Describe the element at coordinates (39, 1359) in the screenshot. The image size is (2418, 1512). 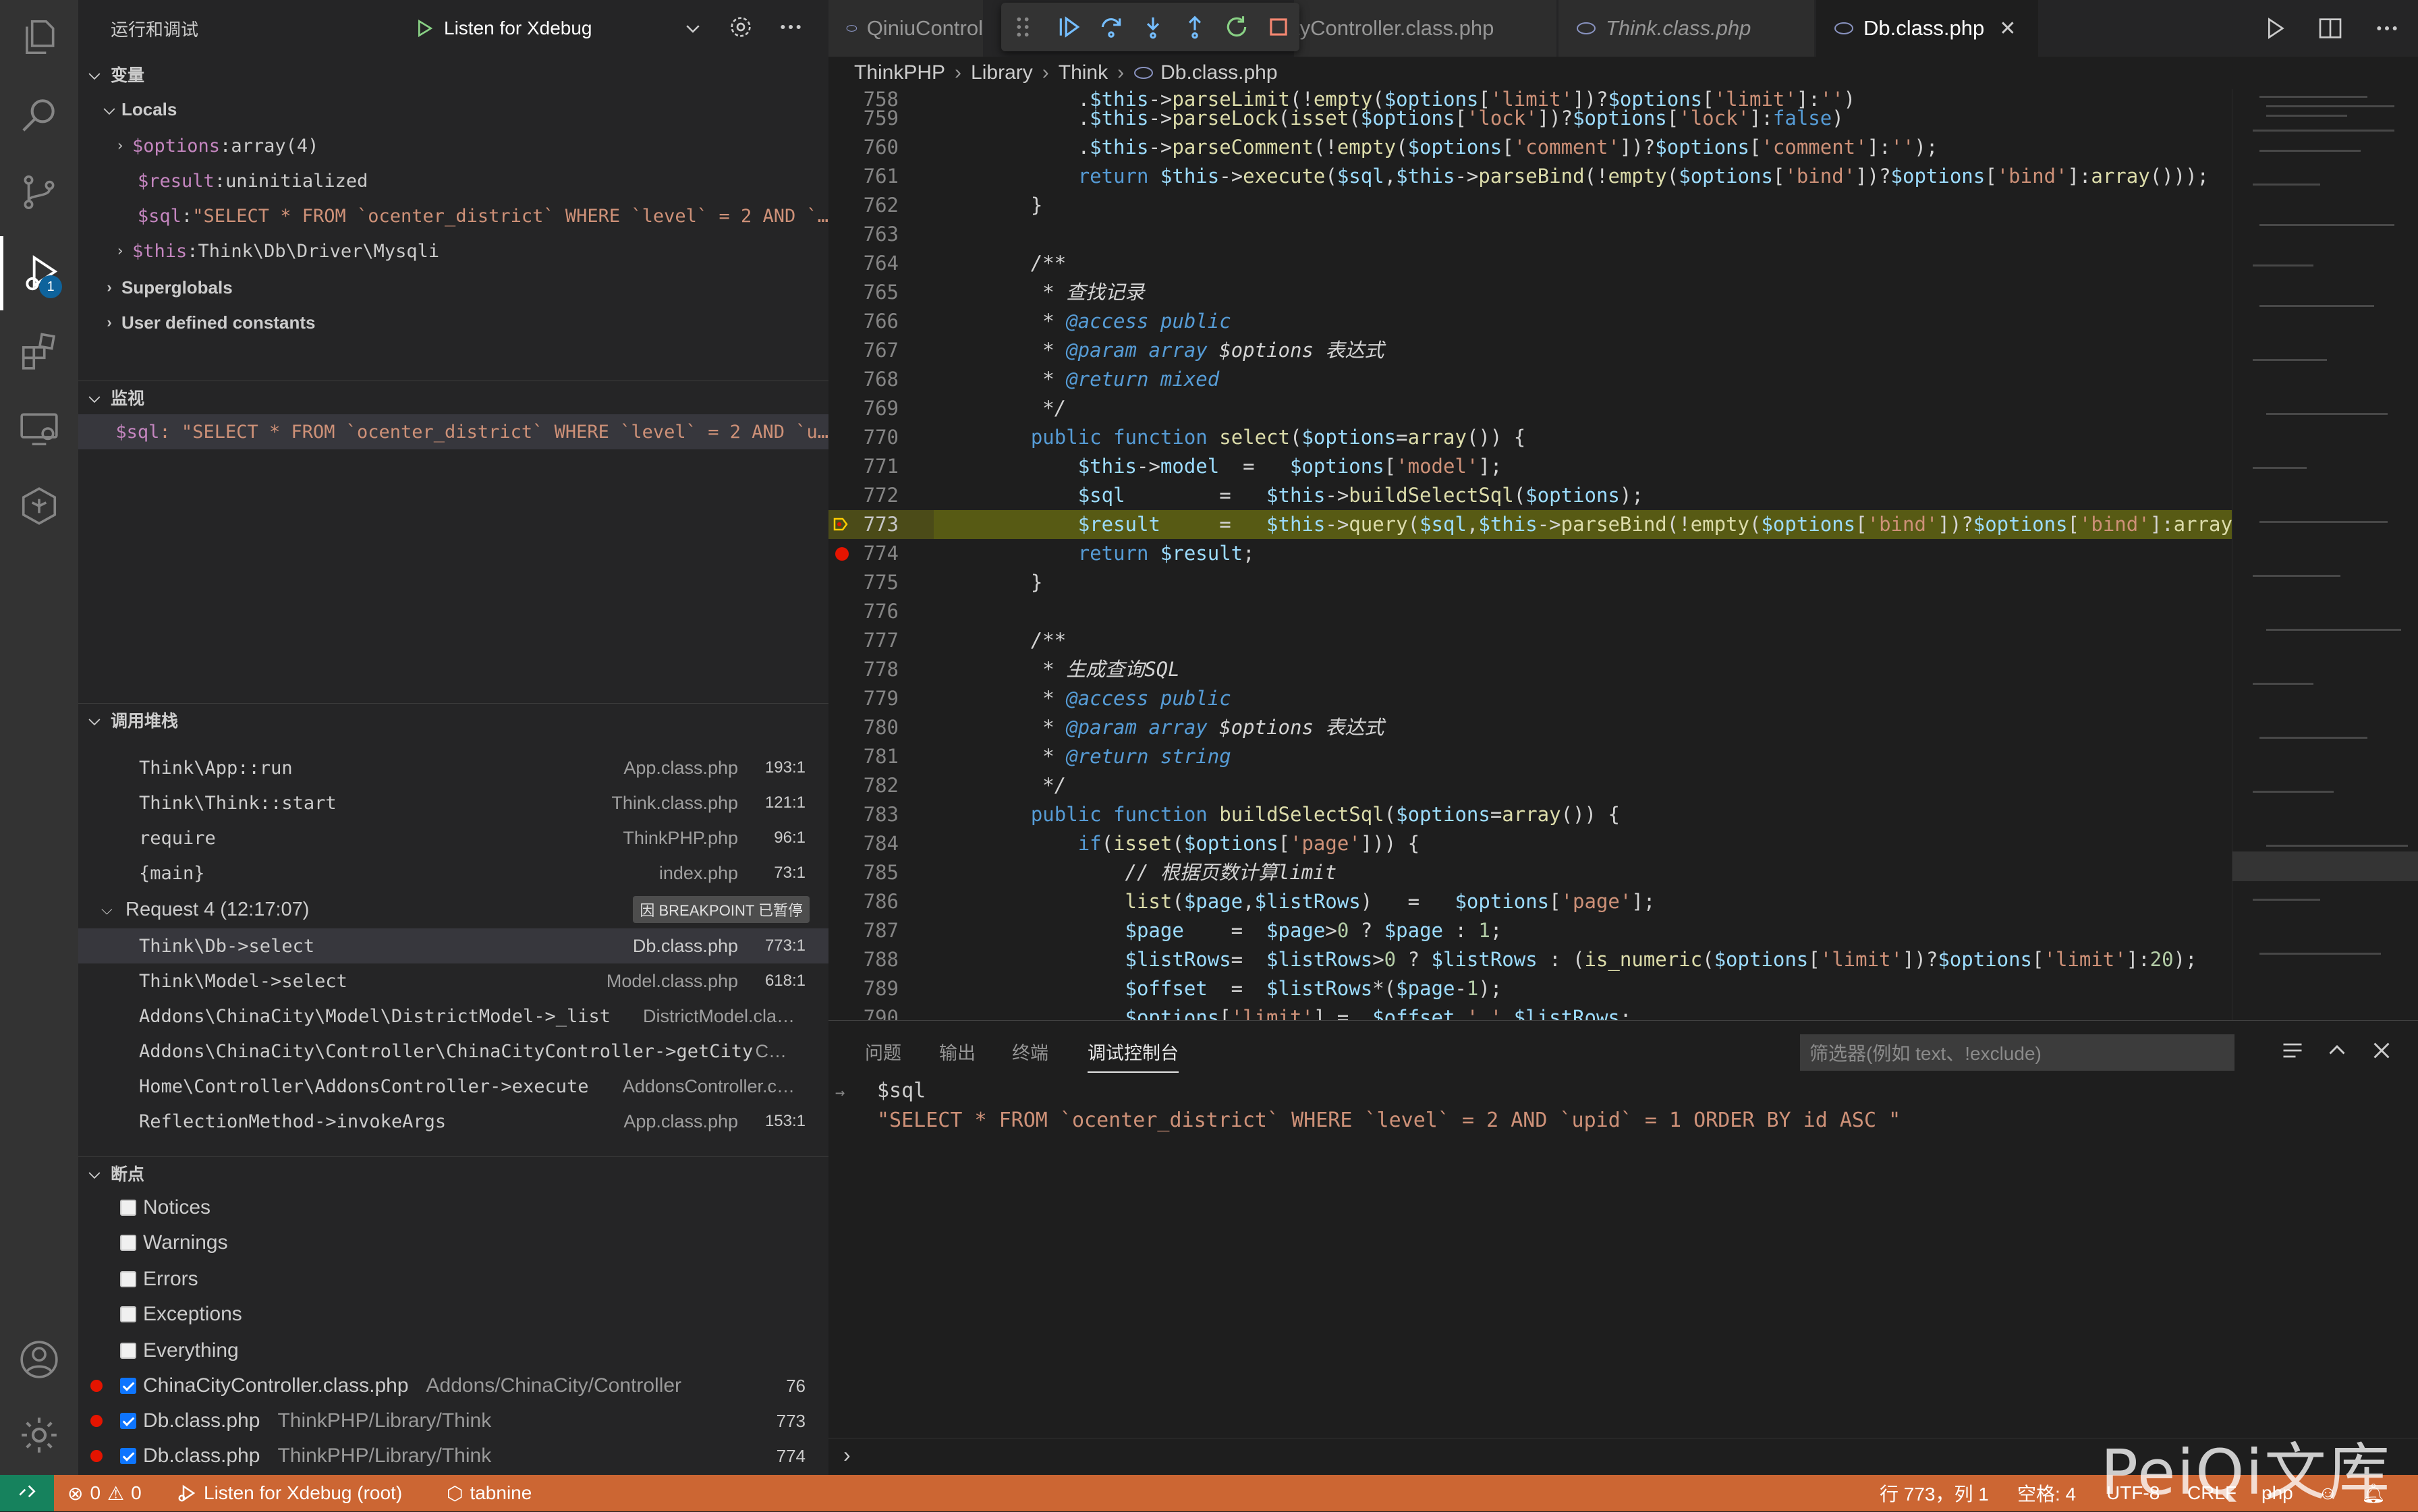
I see `account-icon` at that location.